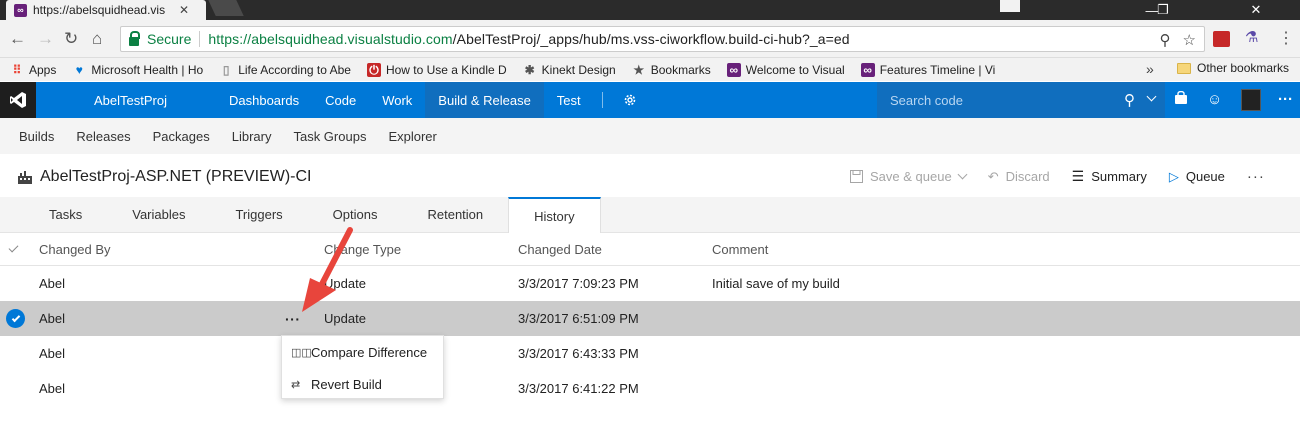 The height and width of the screenshot is (441, 1300). I want to click on vs-favicon-icon: ∞, so click(20, 10).